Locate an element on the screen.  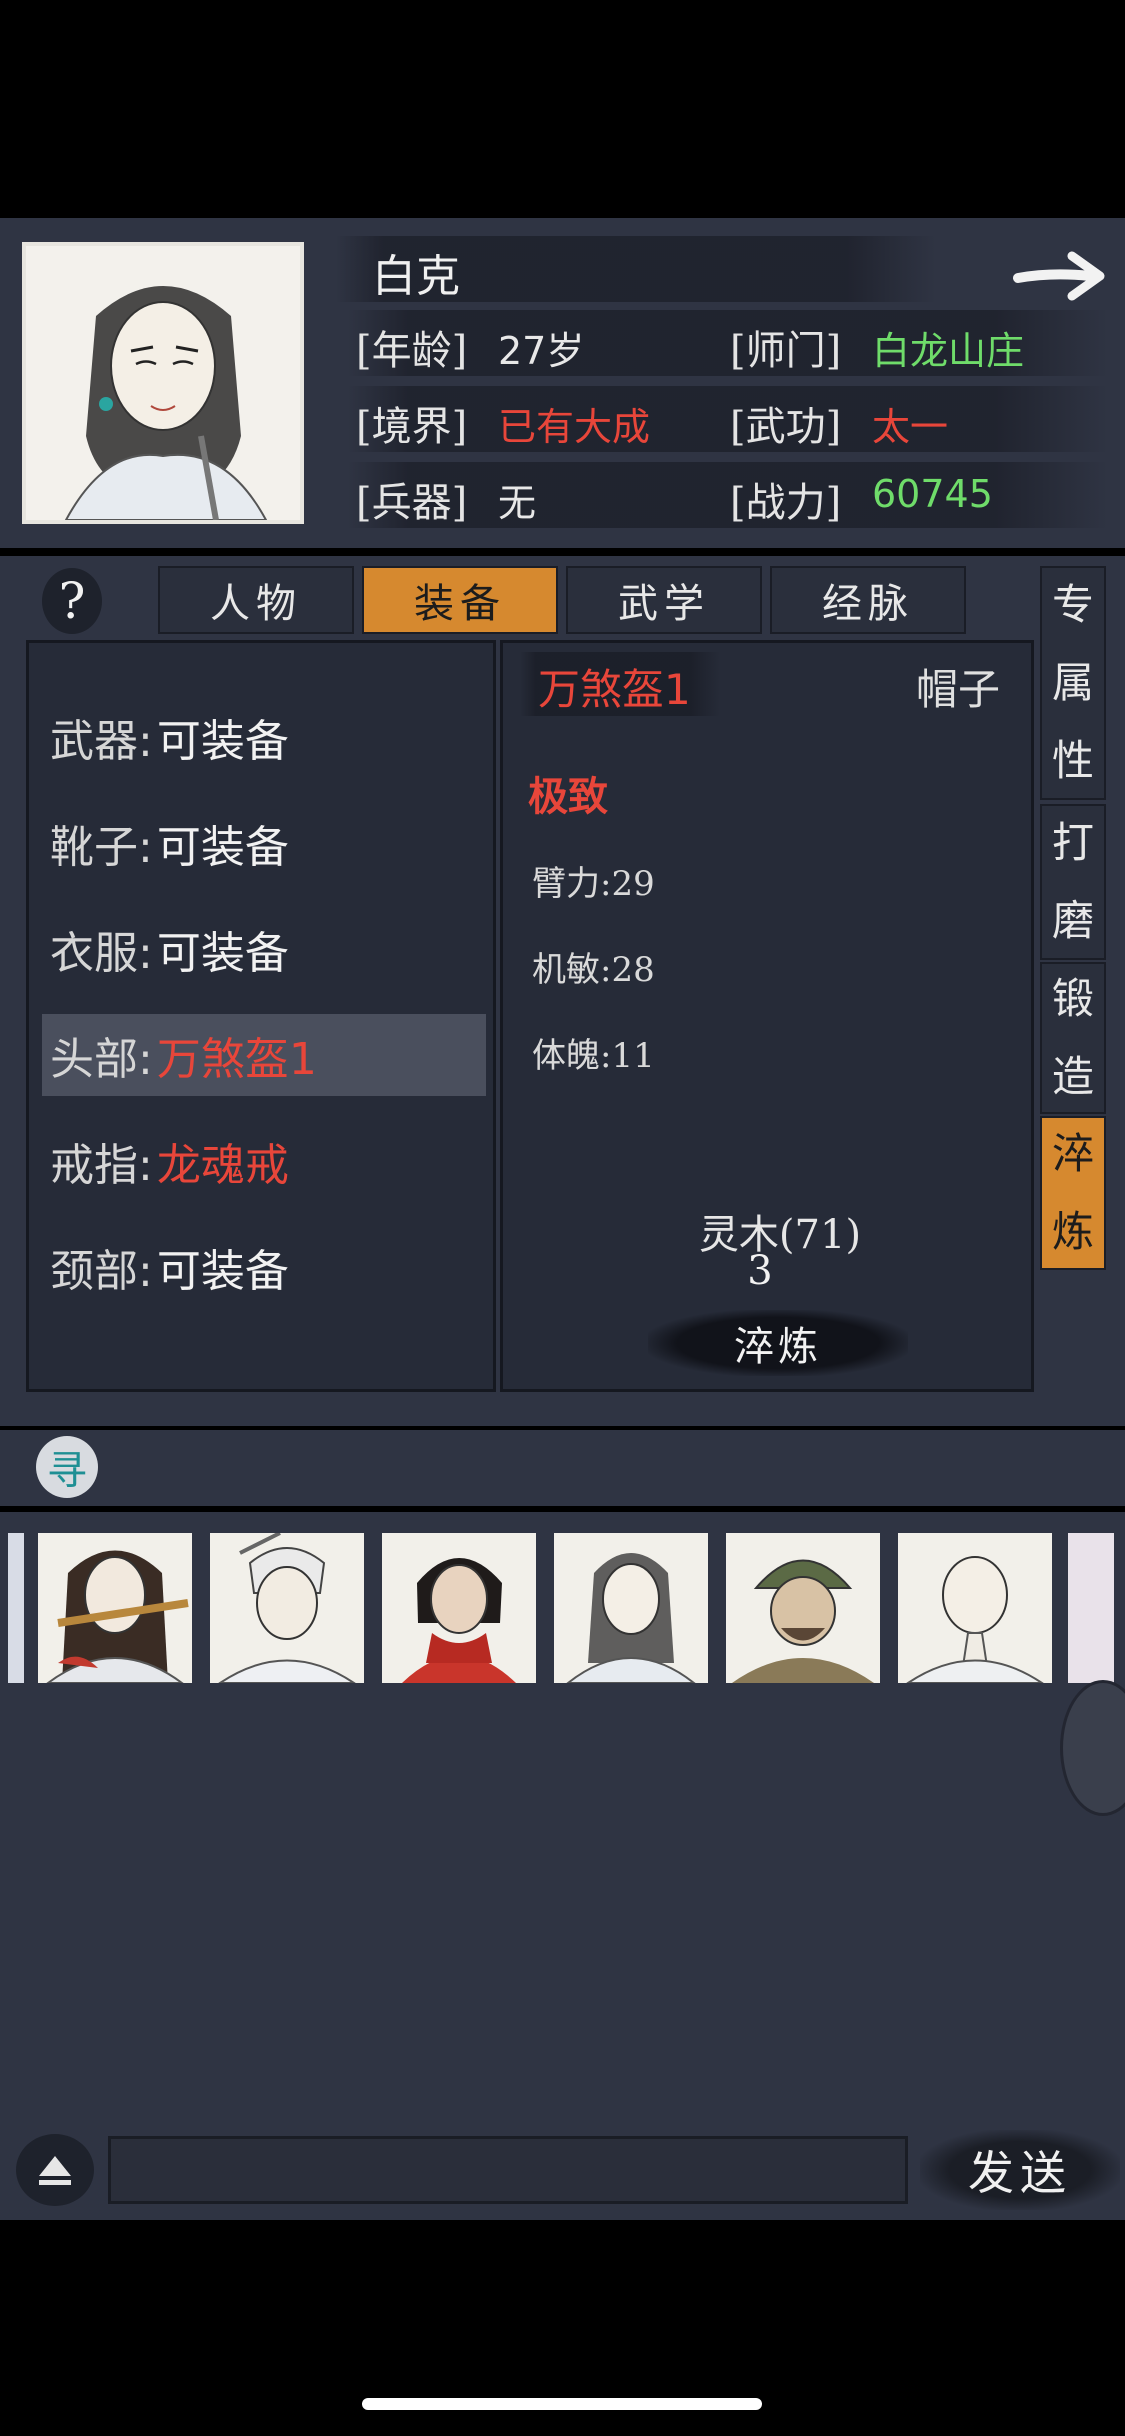
side-tab-char: 性 is located at coordinates (1072, 760).